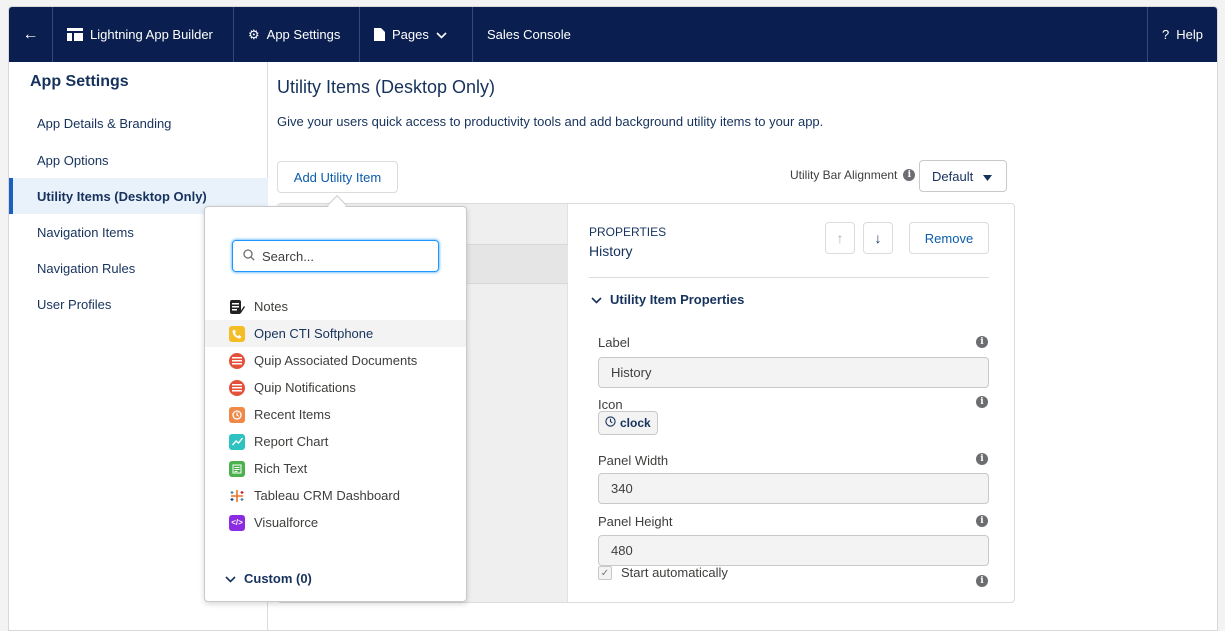  What do you see at coordinates (335, 414) in the screenshot?
I see `list-item-recent-items: Recent Items` at bounding box center [335, 414].